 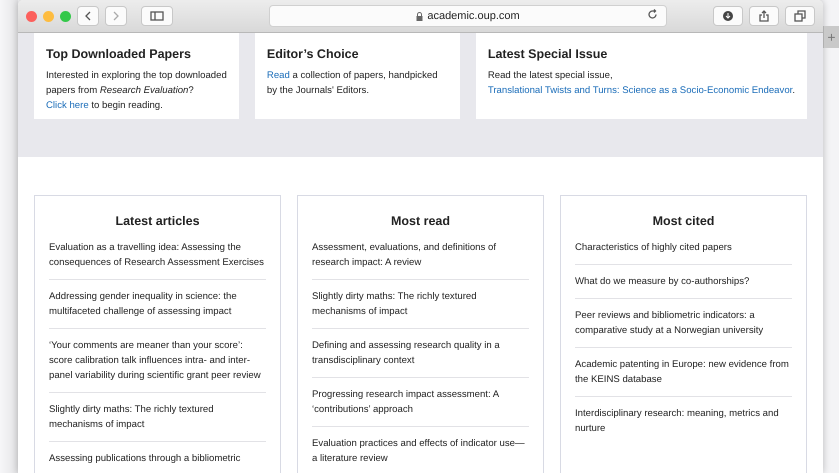 What do you see at coordinates (420, 16) in the screenshot?
I see `lock-icon` at bounding box center [420, 16].